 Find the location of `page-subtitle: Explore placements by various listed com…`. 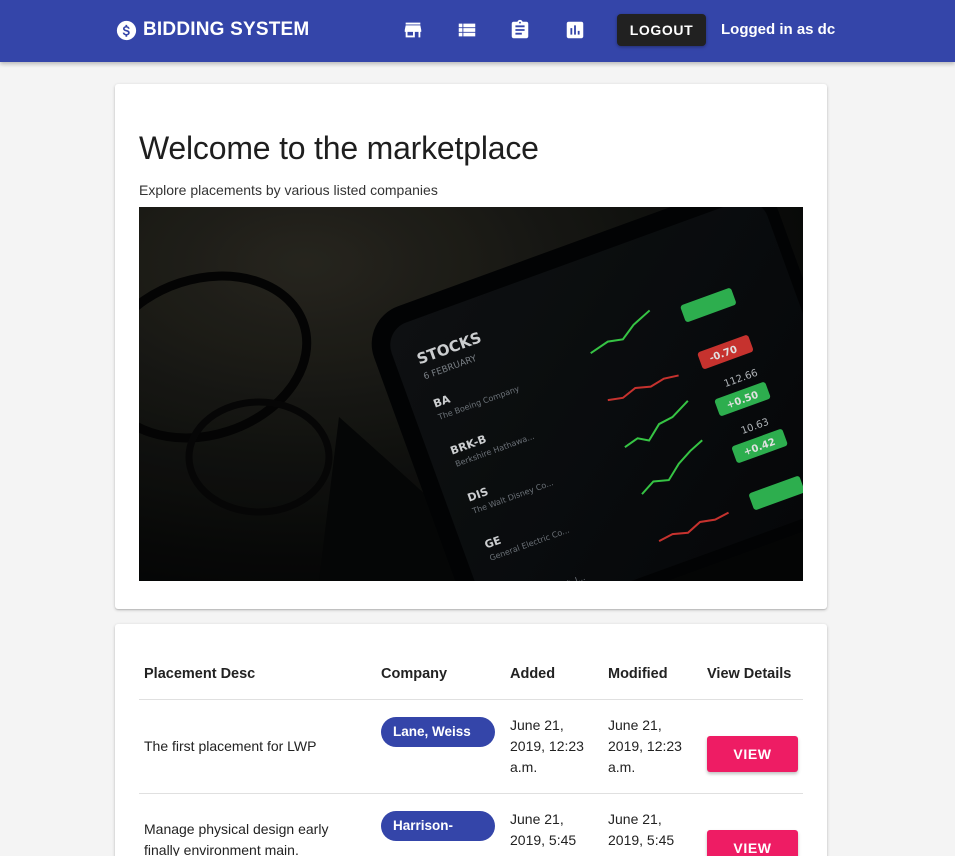

page-subtitle: Explore placements by various listed com… is located at coordinates (288, 190).